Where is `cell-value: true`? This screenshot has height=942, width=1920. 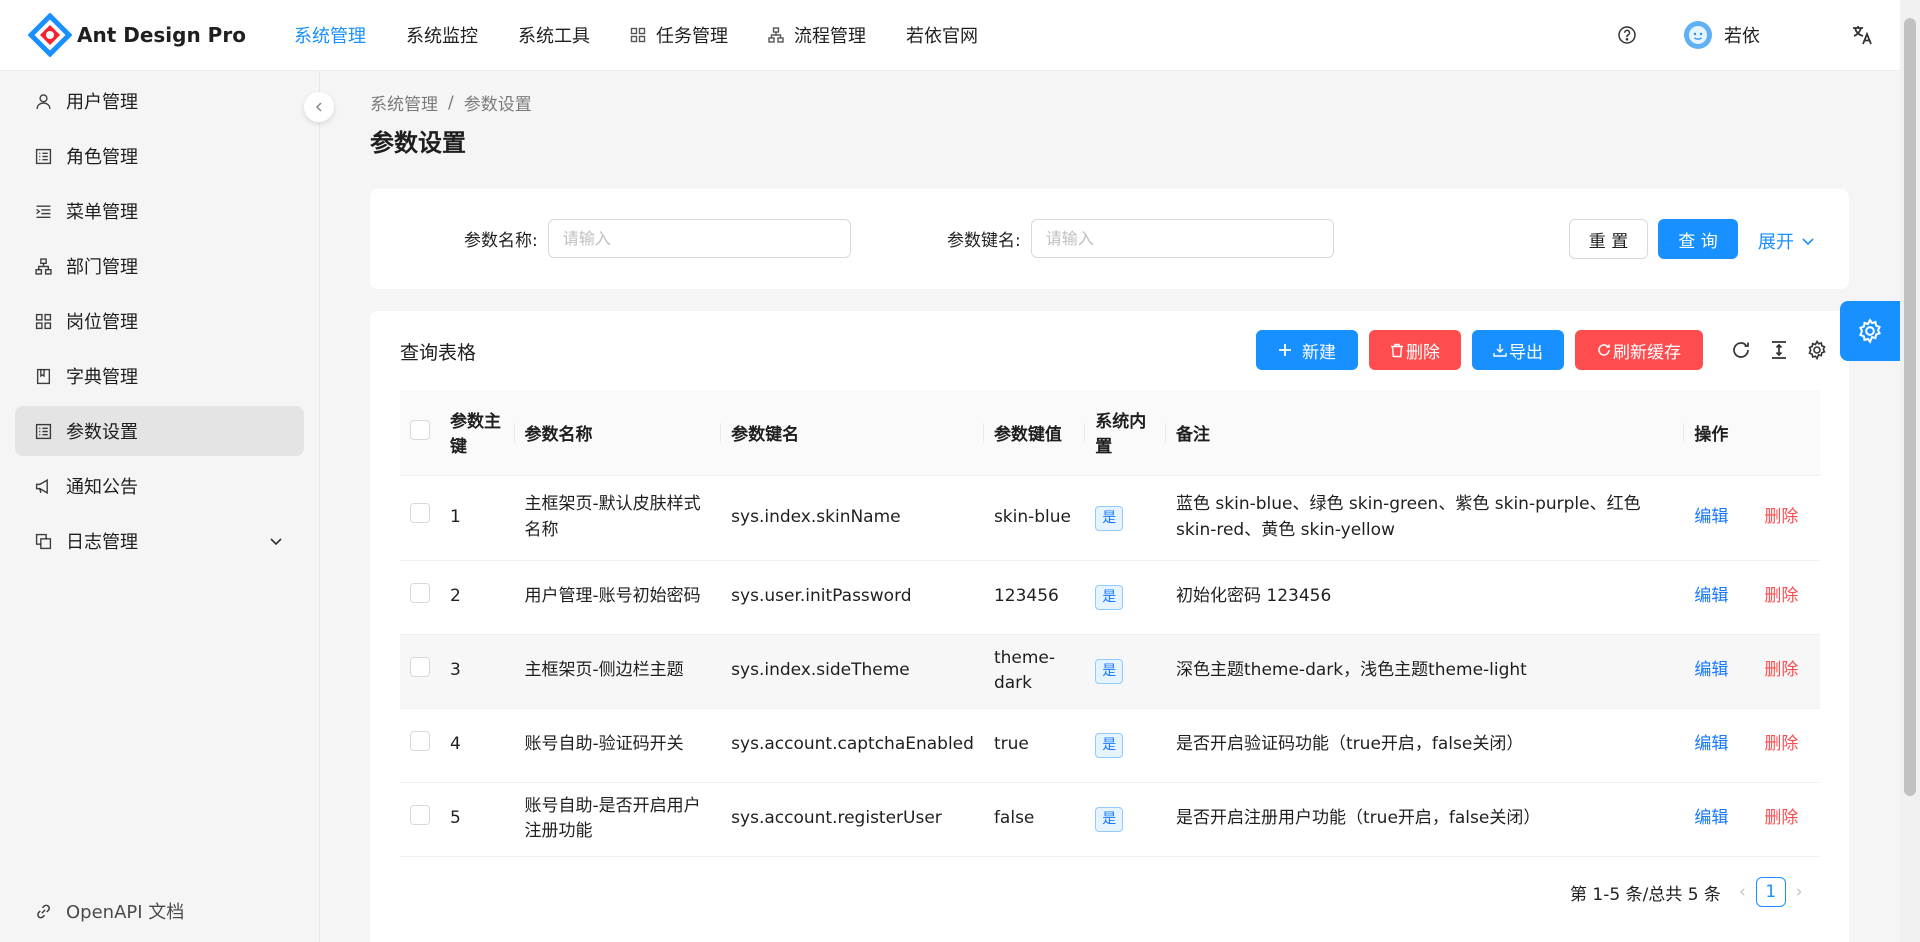 cell-value: true is located at coordinates (1034, 745).